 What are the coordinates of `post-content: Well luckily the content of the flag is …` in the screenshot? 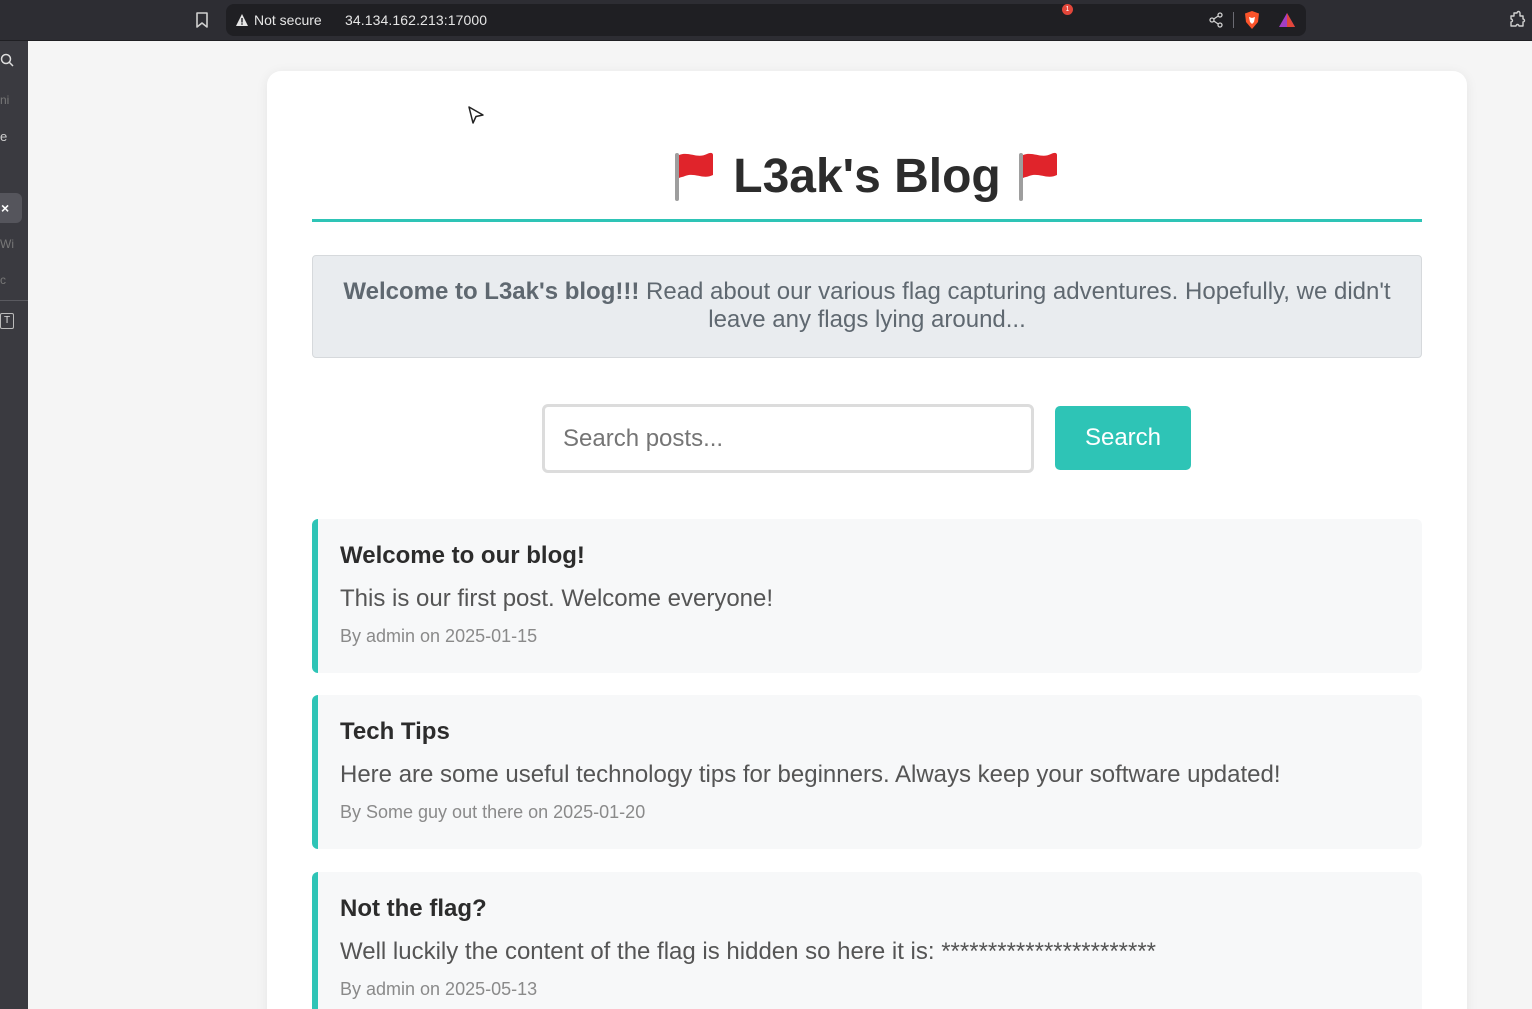 It's located at (748, 951).